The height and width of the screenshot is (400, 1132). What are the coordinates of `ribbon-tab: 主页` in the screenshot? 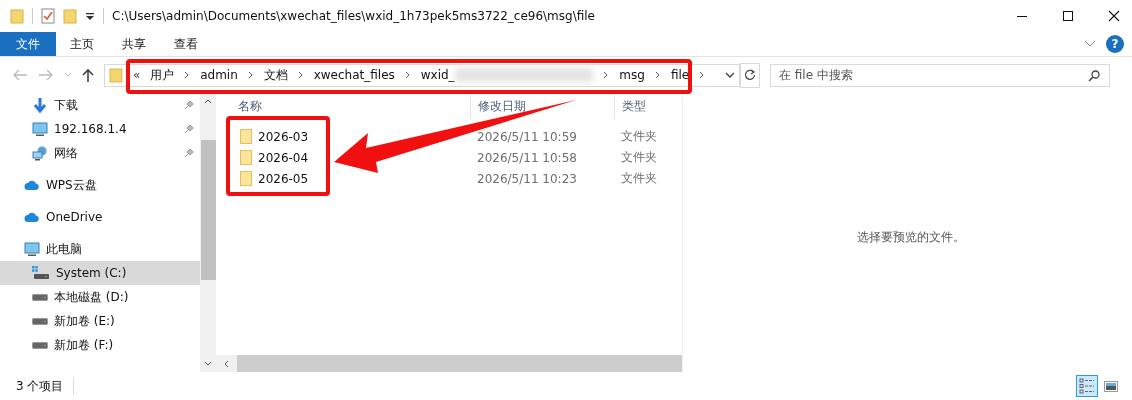 It's located at (82, 44).